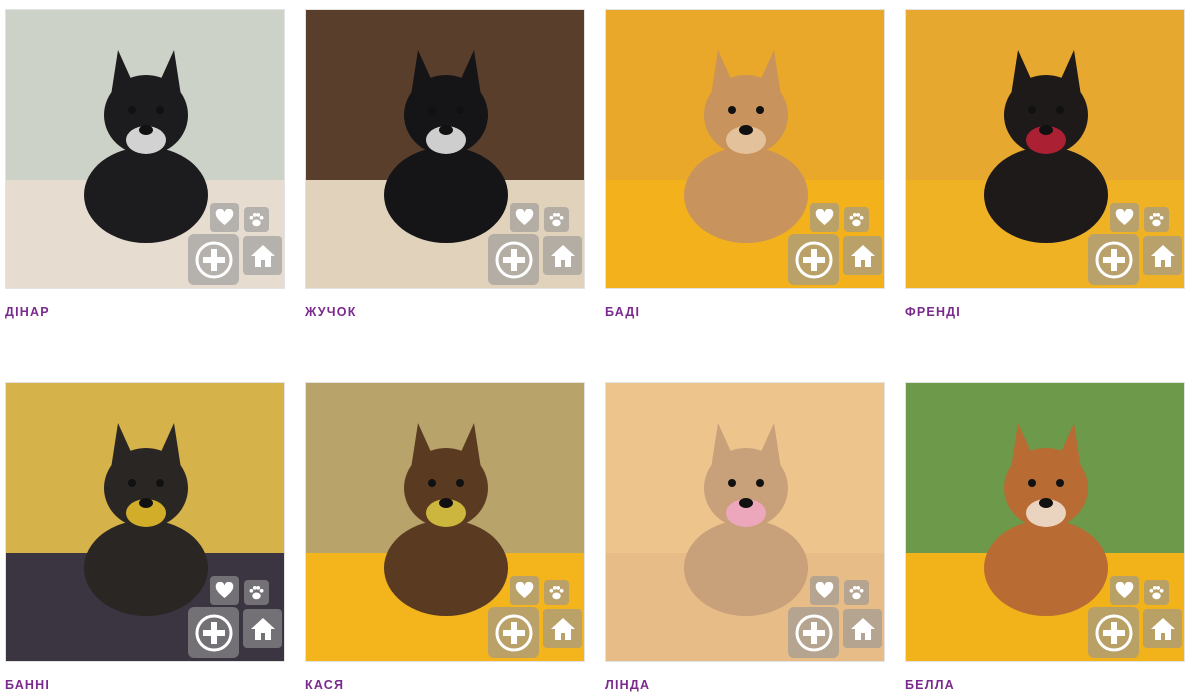 The image size is (1191, 698). Describe the element at coordinates (930, 685) in the screenshot. I see `pet-name: БЕЛЛА` at that location.